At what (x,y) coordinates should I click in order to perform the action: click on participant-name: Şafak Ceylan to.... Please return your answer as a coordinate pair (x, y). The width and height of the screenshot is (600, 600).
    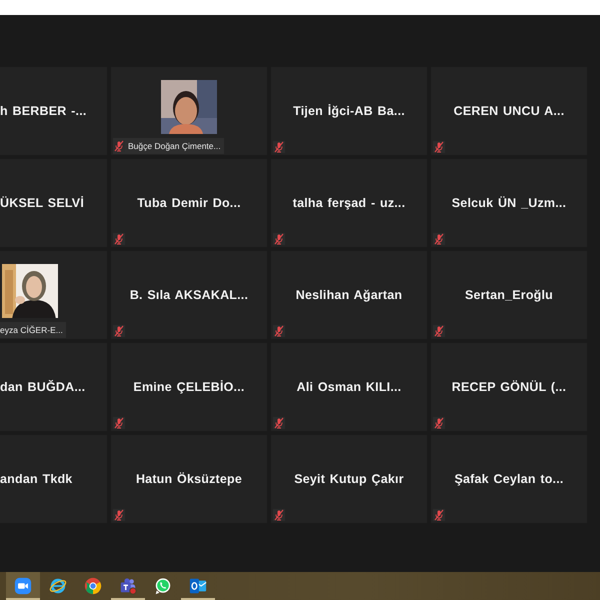
    Looking at the image, I should click on (509, 479).